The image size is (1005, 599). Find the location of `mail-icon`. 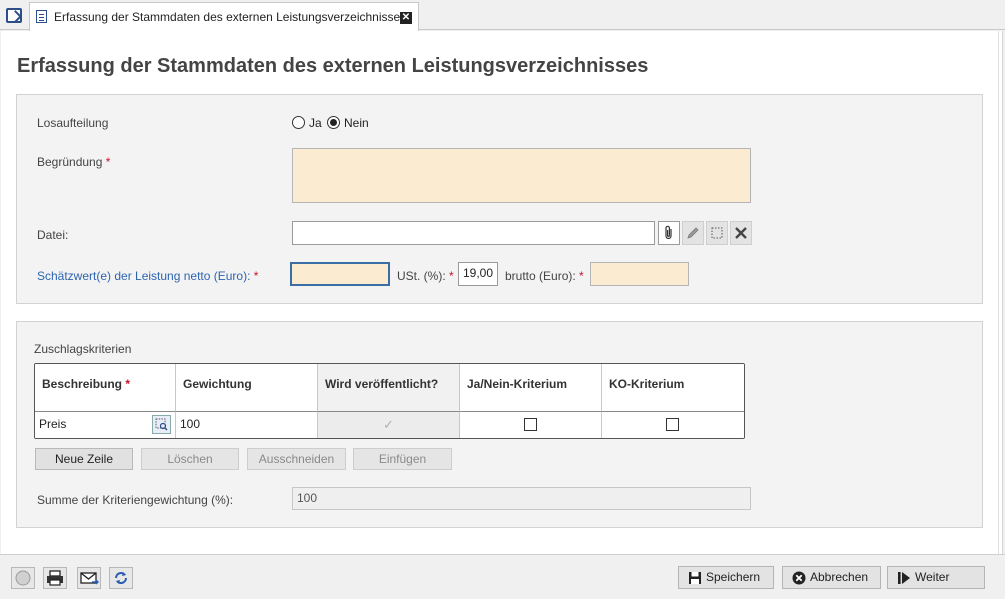

mail-icon is located at coordinates (89, 578).